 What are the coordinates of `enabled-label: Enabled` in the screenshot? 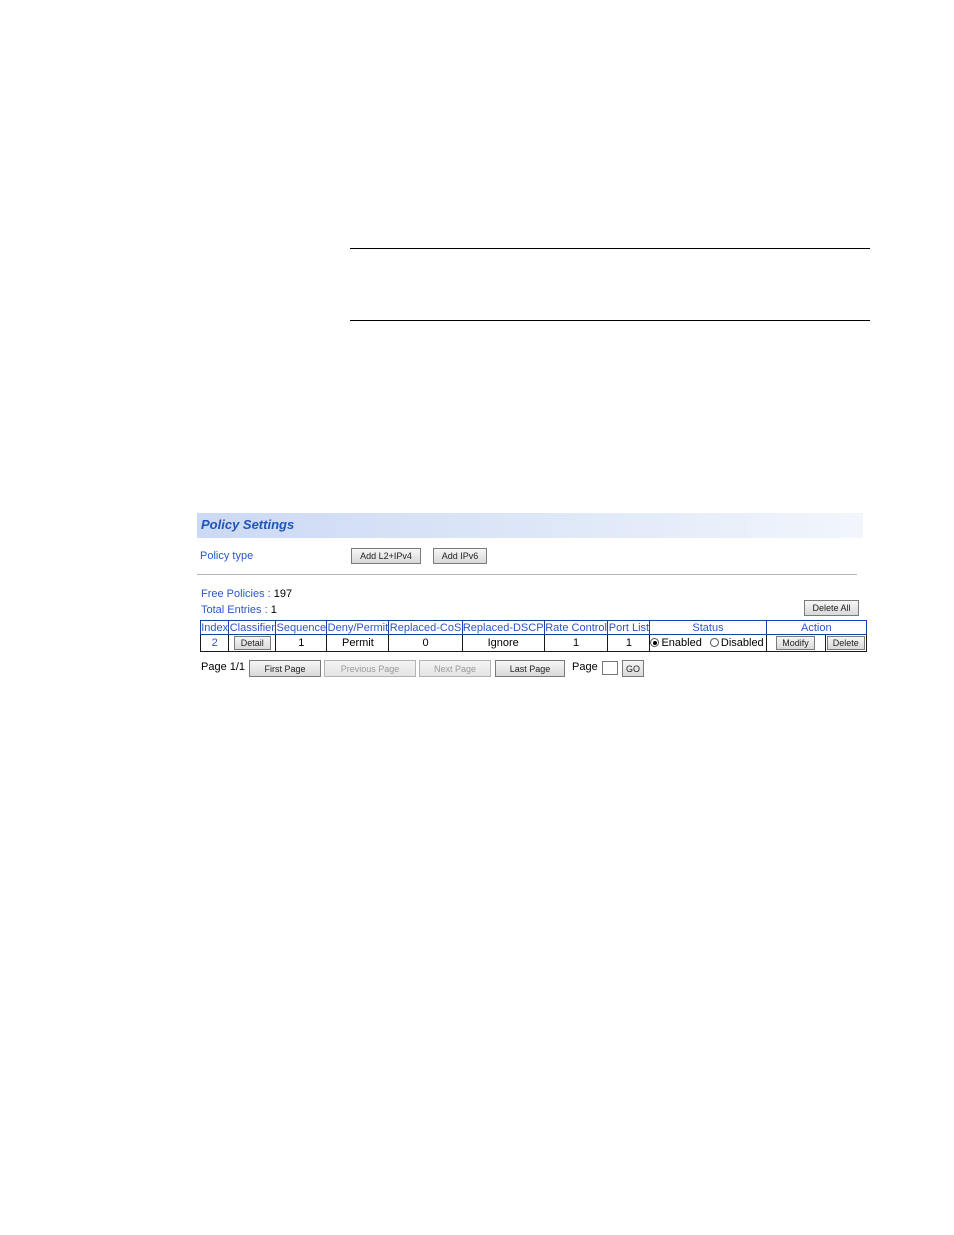 It's located at (681, 642).